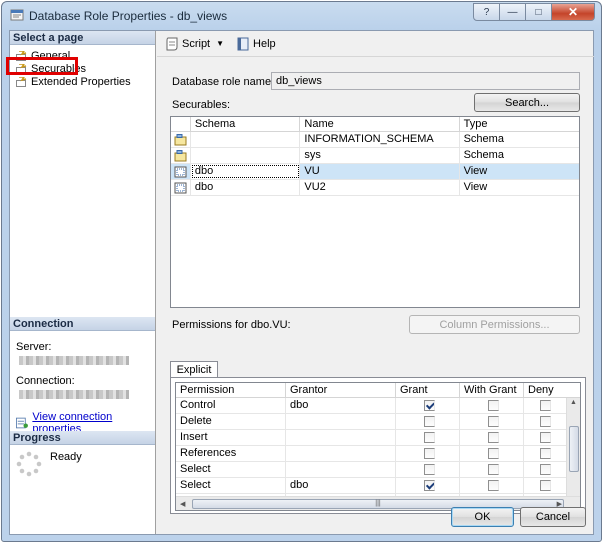 The height and width of the screenshot is (544, 604). I want to click on window-controls: ? — □ ✕, so click(534, 12).